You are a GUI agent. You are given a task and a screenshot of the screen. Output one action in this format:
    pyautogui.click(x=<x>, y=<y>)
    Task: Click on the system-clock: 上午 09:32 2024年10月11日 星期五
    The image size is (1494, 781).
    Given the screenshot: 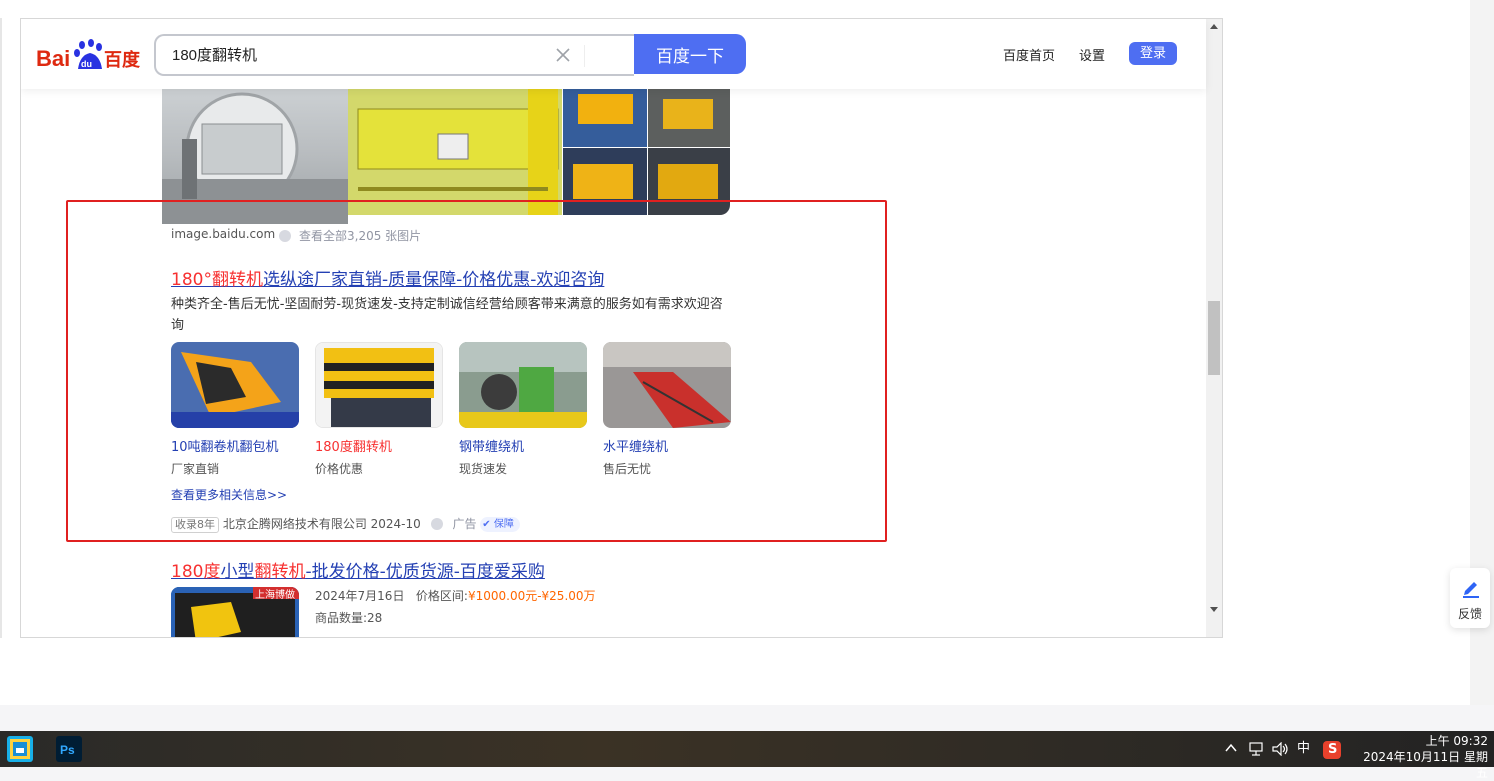 What is the action you would take?
    pyautogui.click(x=1420, y=757)
    